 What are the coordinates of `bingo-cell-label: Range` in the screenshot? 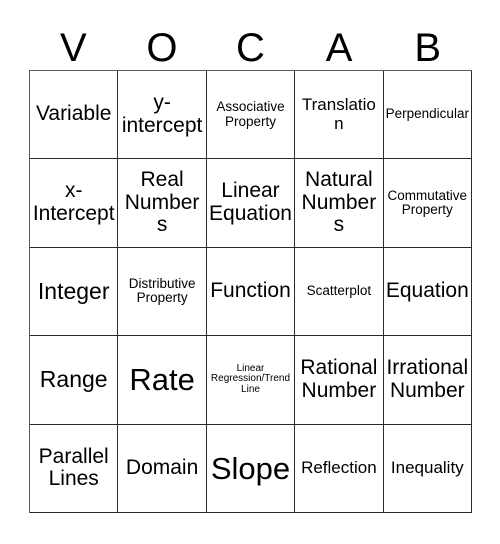 It's located at (73, 379).